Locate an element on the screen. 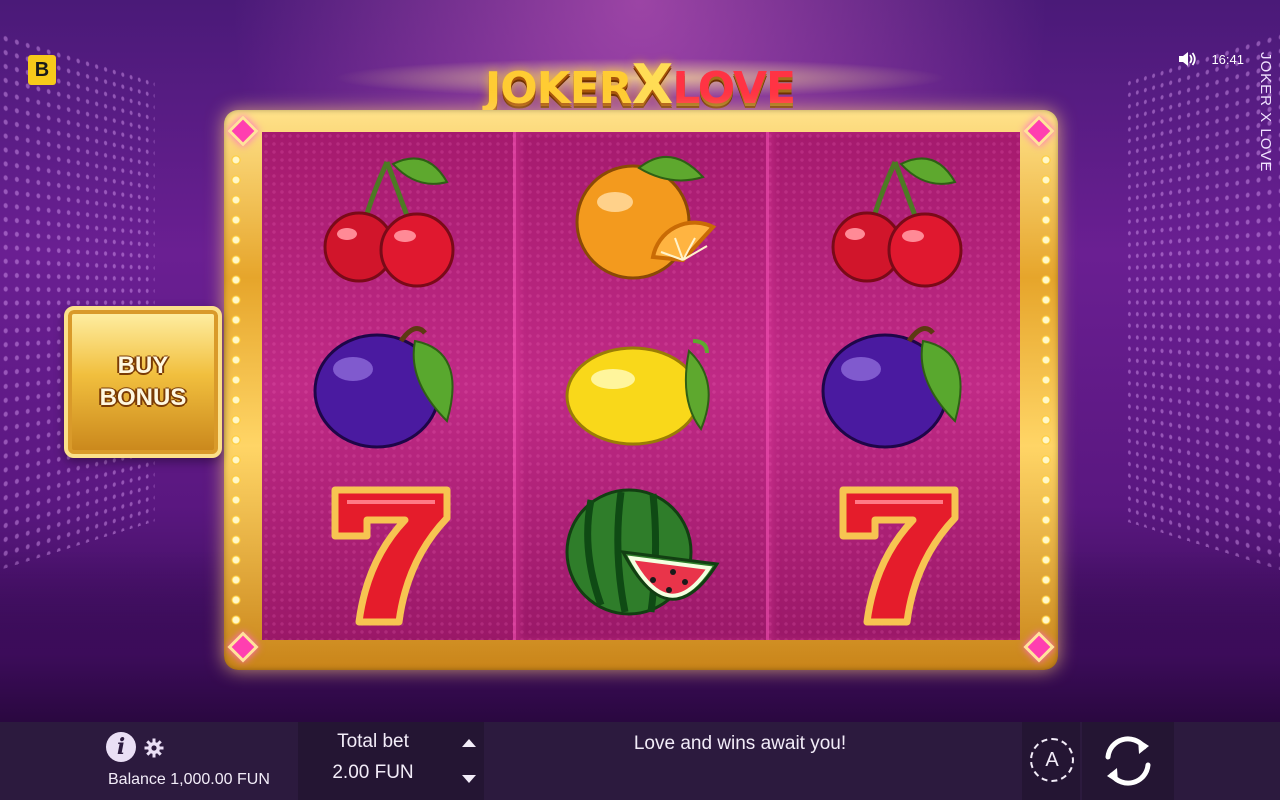 The height and width of the screenshot is (800, 1280). vertical-game-title: JOKER X LOVE is located at coordinates (1265, 112).